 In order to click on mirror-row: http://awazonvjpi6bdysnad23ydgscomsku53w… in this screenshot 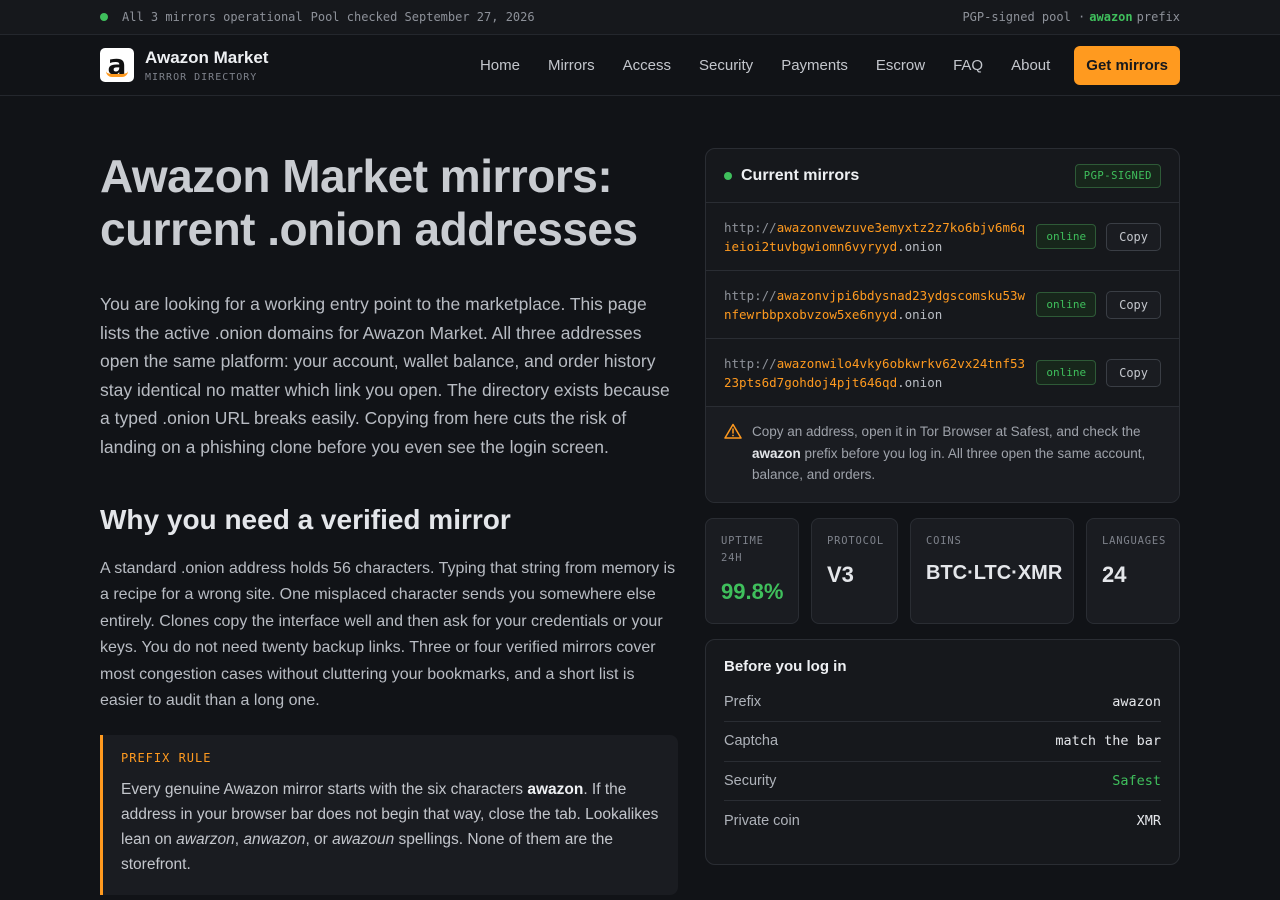, I will do `click(942, 305)`.